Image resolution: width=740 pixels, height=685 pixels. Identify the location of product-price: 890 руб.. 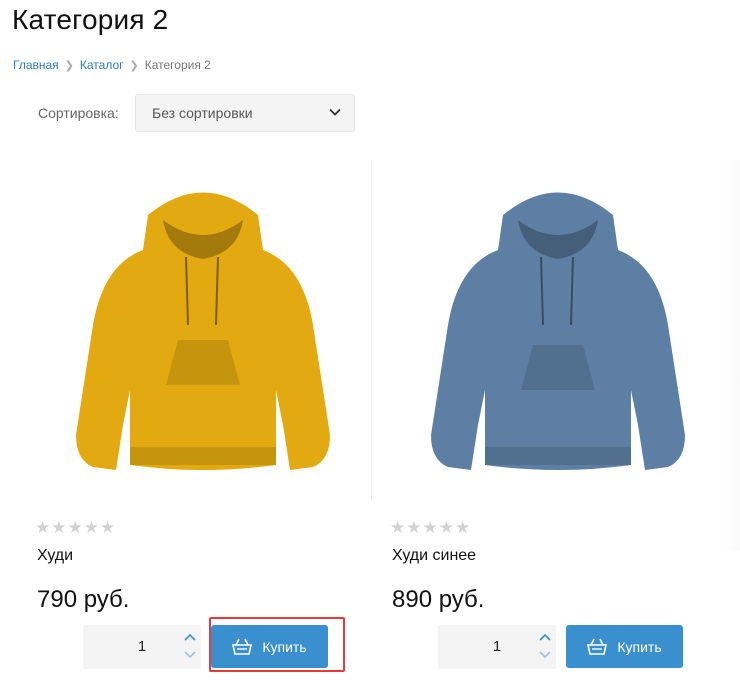
(438, 599).